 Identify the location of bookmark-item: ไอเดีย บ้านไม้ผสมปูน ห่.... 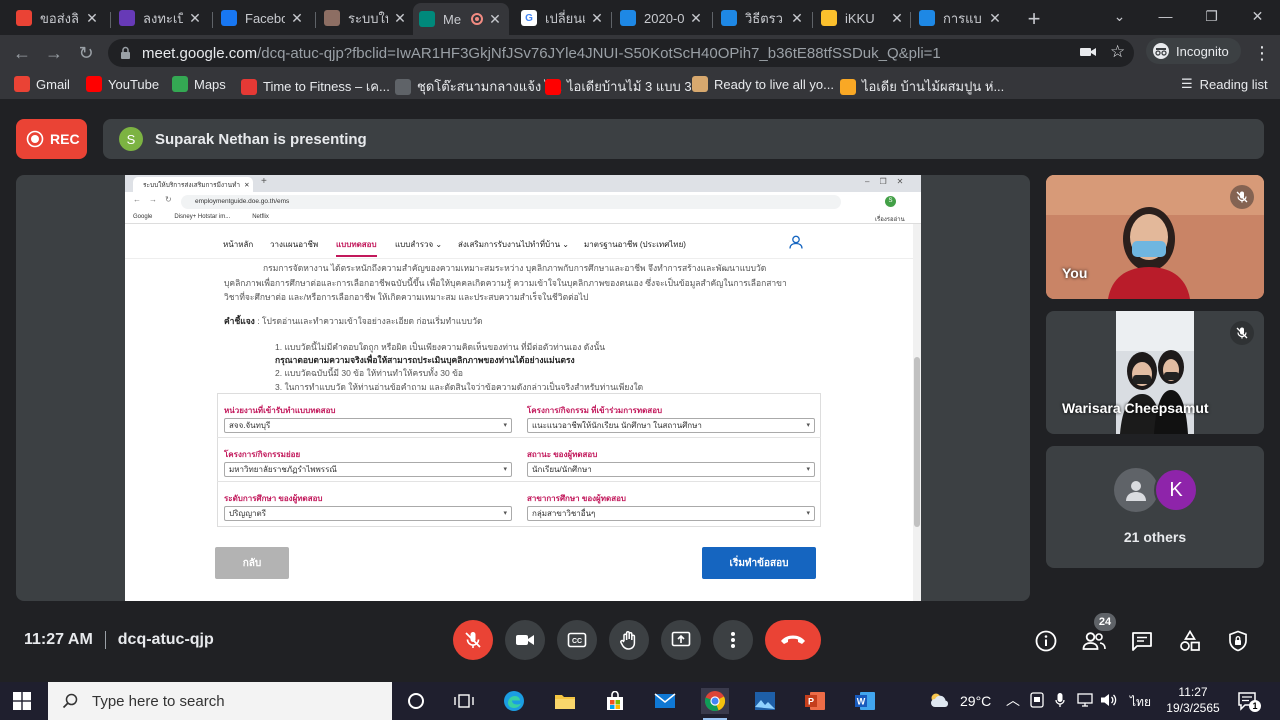
(922, 86).